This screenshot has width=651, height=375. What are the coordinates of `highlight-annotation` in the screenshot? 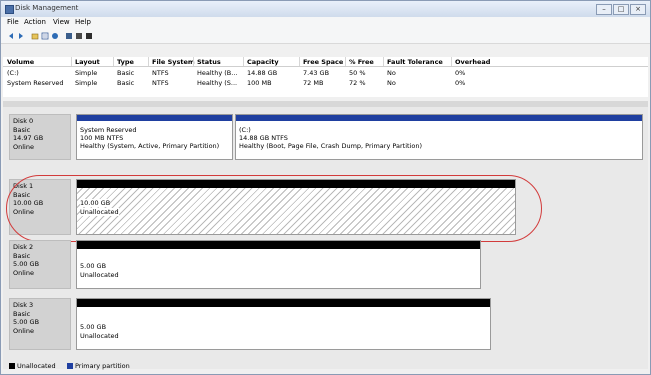 It's located at (274, 208).